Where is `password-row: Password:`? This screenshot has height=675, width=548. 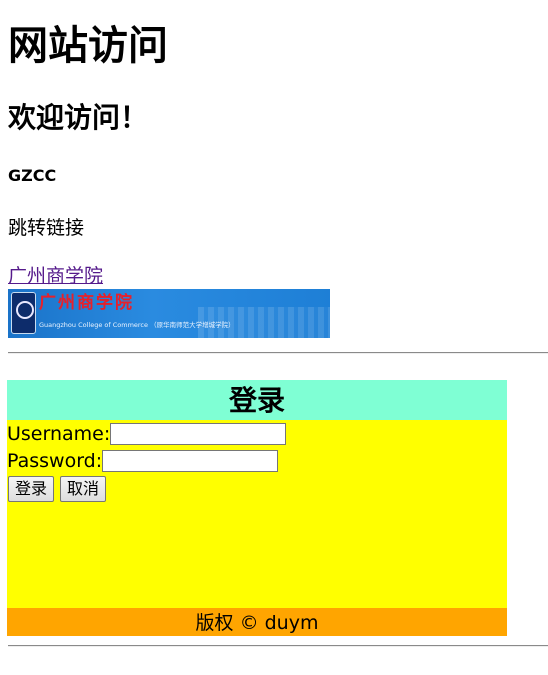
password-row: Password: is located at coordinates (143, 460).